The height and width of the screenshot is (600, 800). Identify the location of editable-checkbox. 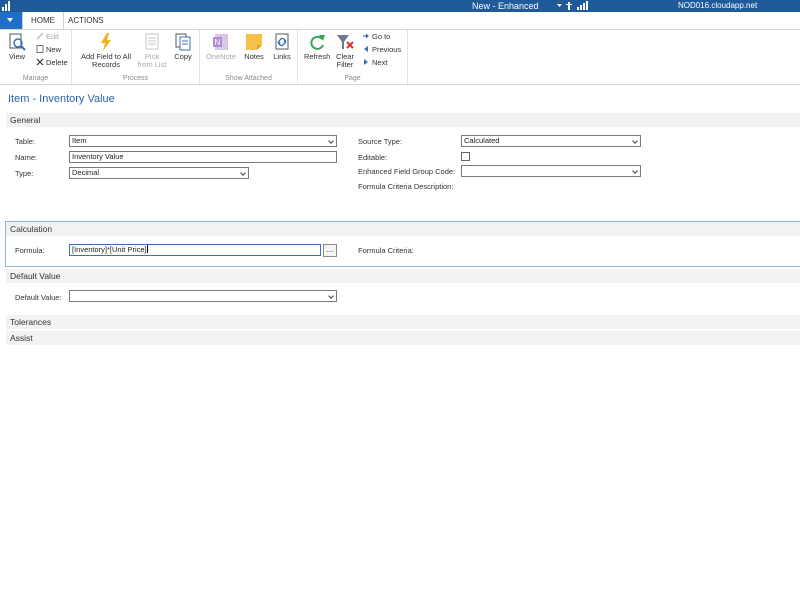
(465, 156).